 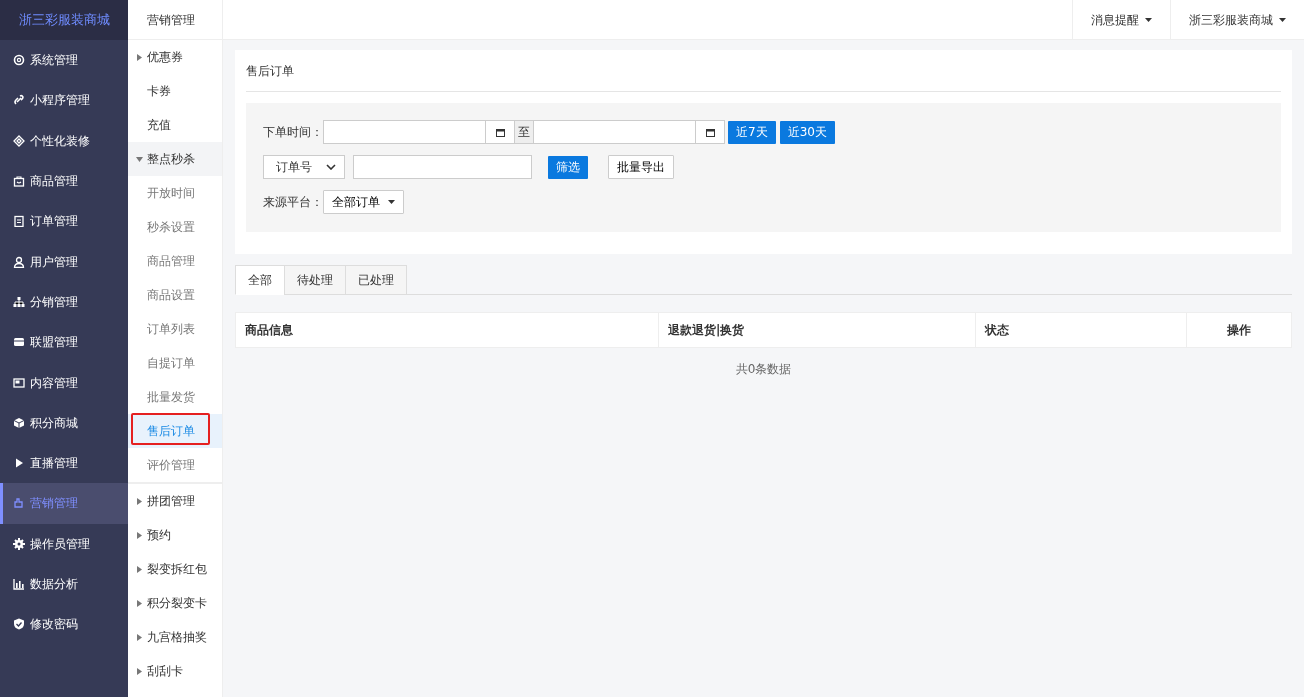 I want to click on store-name-logo: 浙三彩服装商城, so click(x=64, y=20).